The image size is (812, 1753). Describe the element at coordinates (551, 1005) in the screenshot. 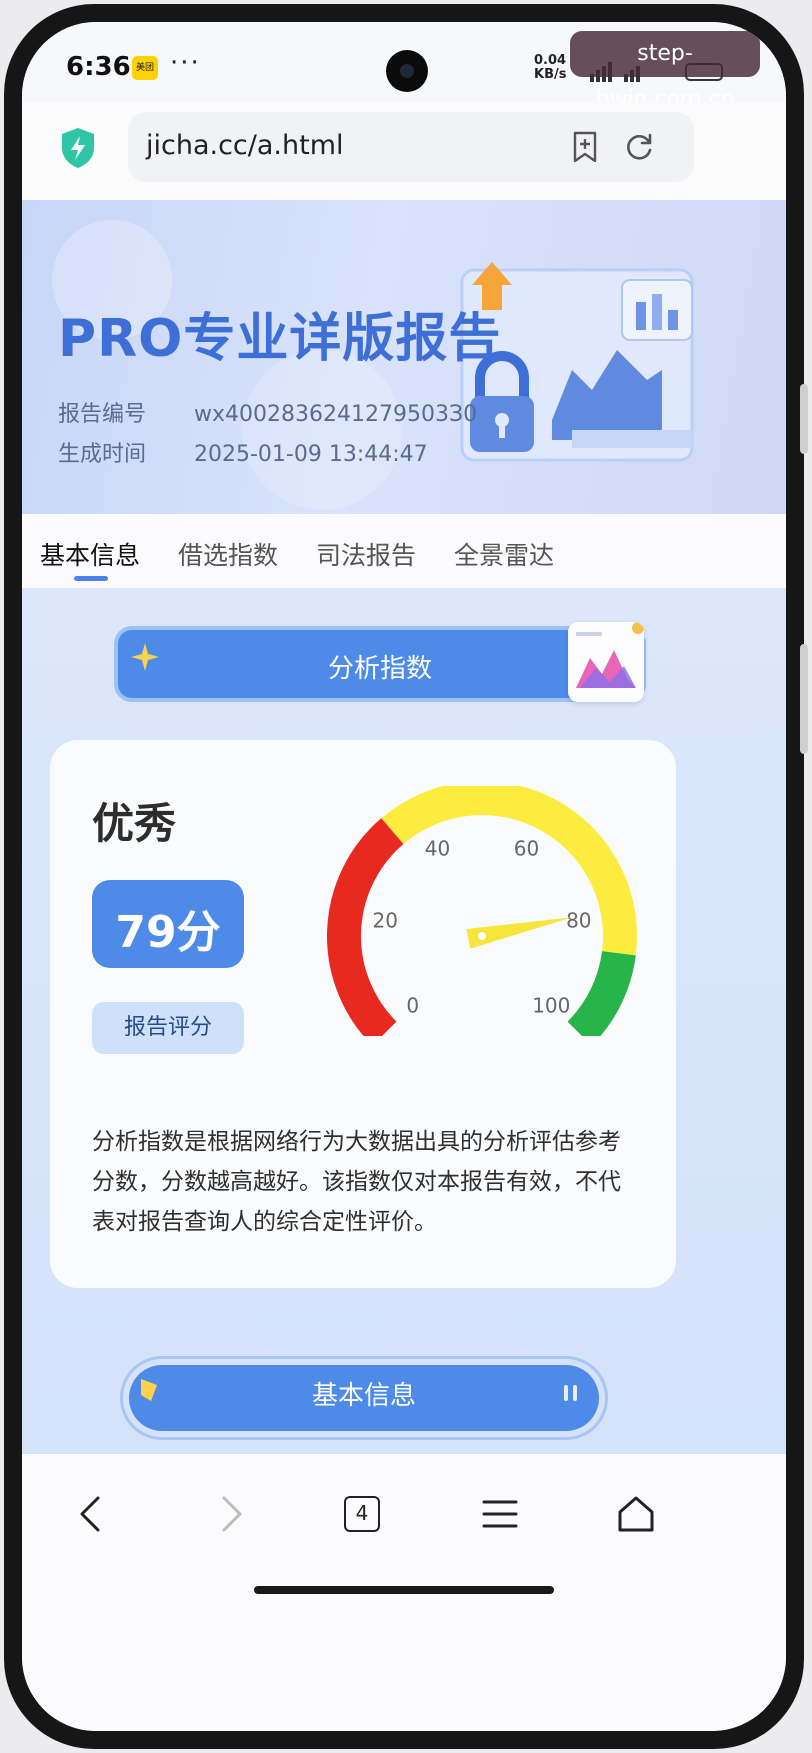

I see `gauge-tick-label: 100` at that location.